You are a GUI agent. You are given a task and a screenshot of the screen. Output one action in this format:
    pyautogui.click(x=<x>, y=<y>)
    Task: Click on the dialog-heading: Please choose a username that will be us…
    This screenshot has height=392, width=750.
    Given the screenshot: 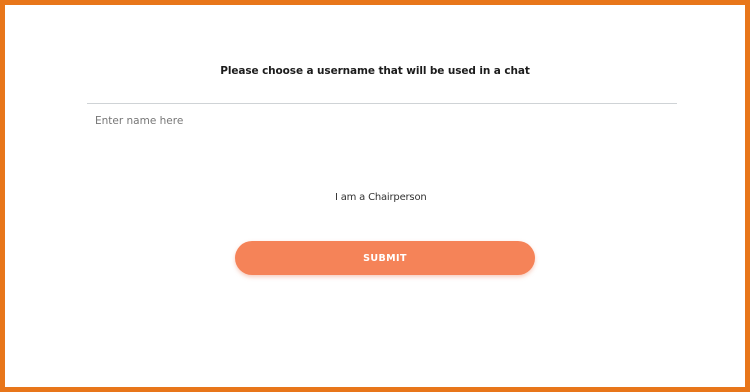 What is the action you would take?
    pyautogui.click(x=375, y=71)
    